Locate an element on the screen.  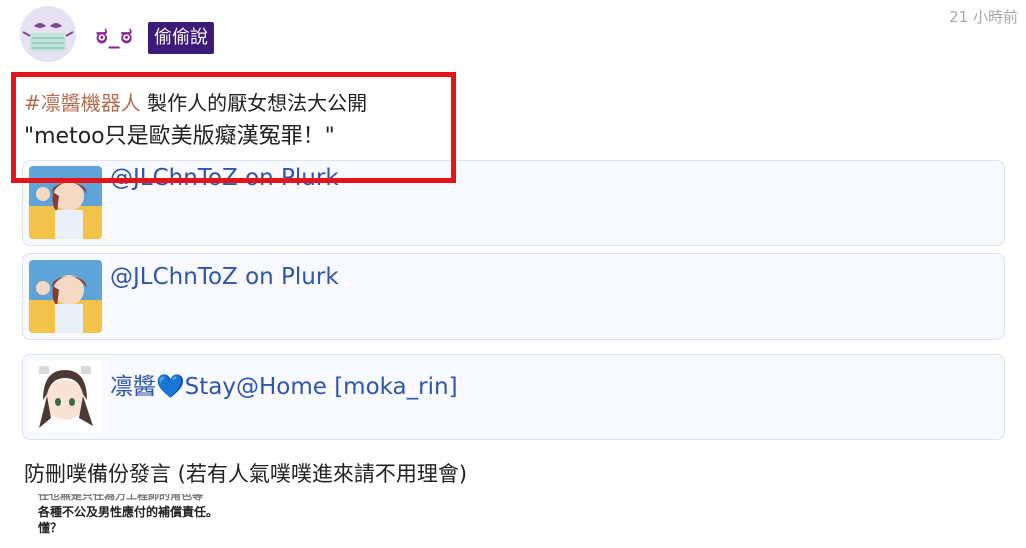
card-title: 凛醬💙Stay@Home [moka_rin] is located at coordinates (284, 384).